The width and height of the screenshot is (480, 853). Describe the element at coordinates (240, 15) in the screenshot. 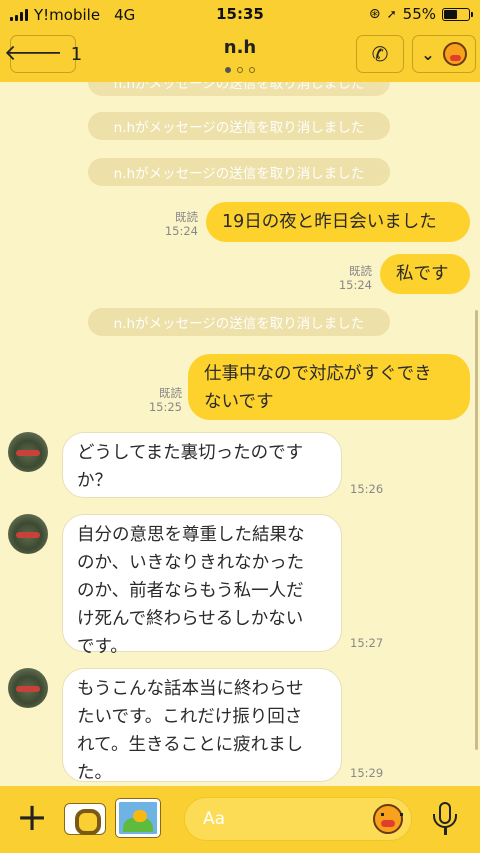

I see `status-bar: Y!mobile 4G 15:35 ⊛ ➚ 55%` at that location.